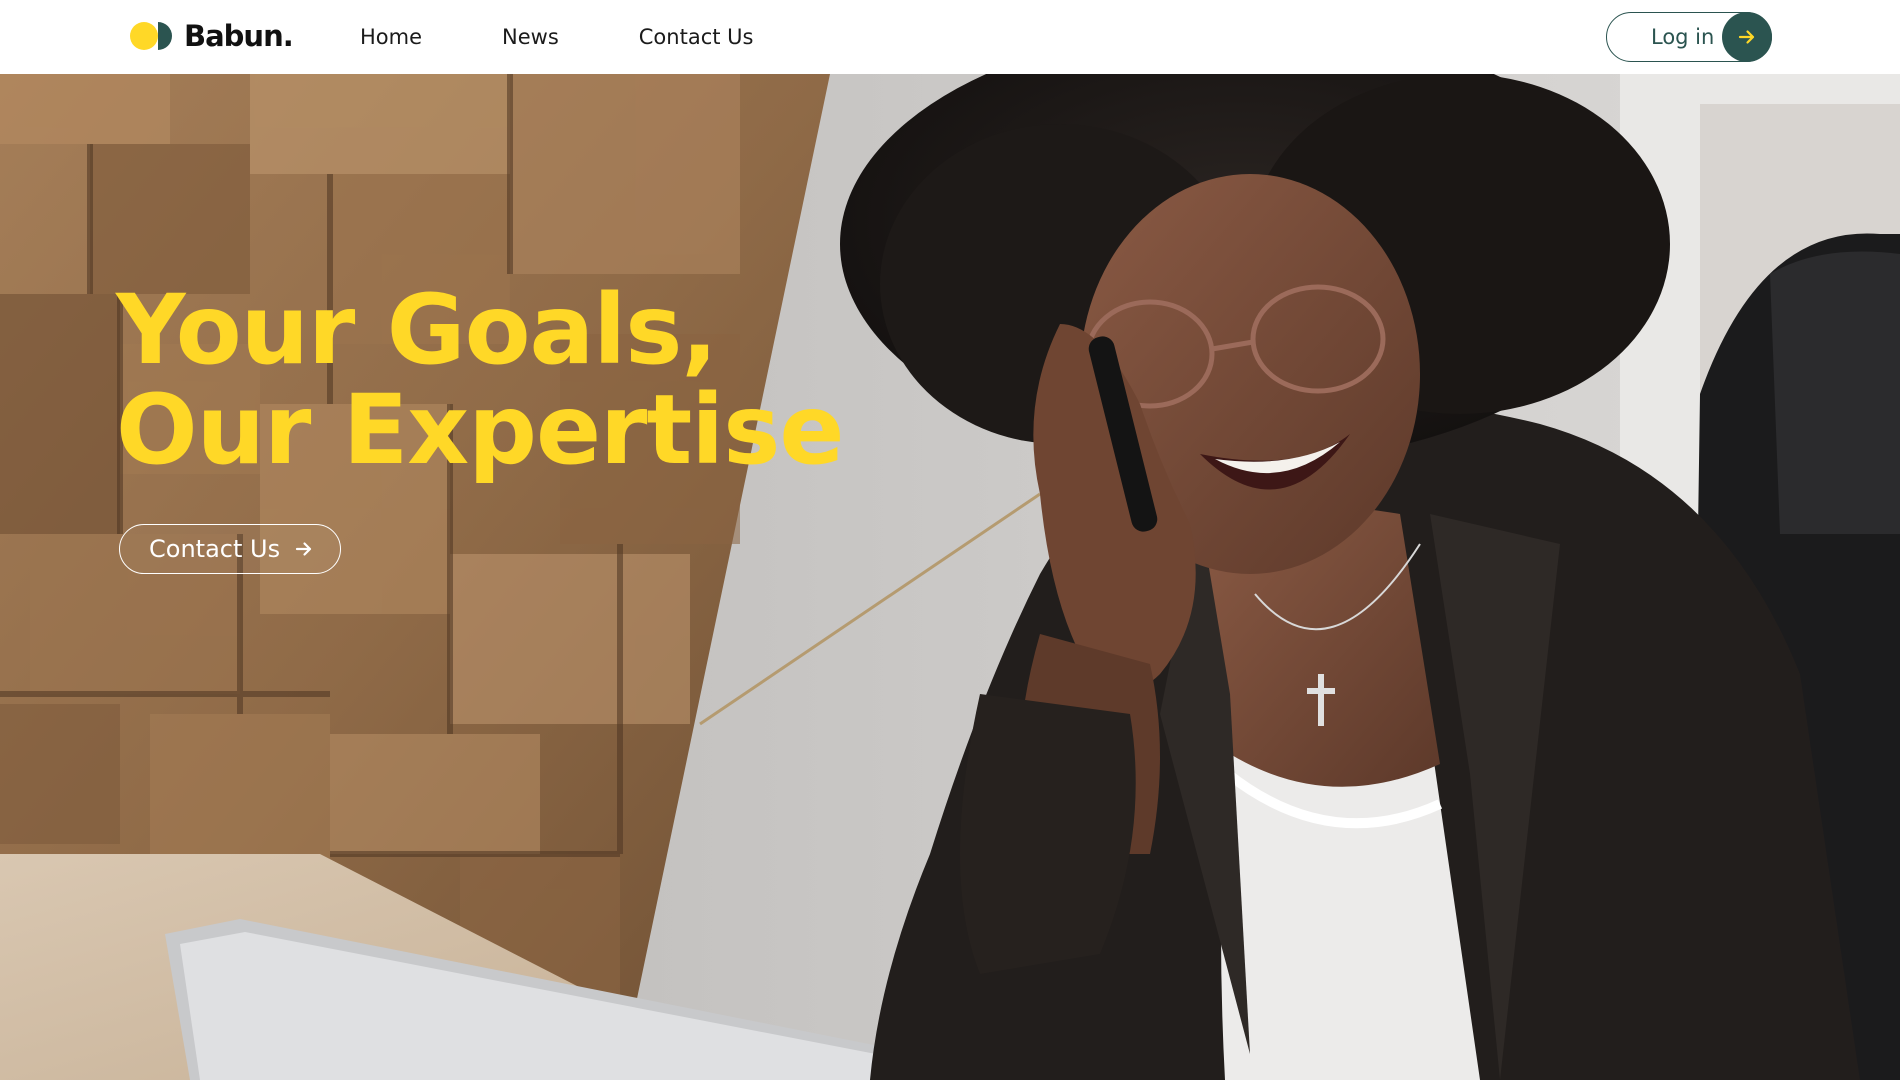 This screenshot has width=1900, height=1080. I want to click on contact-us-button: Contact Us, so click(230, 549).